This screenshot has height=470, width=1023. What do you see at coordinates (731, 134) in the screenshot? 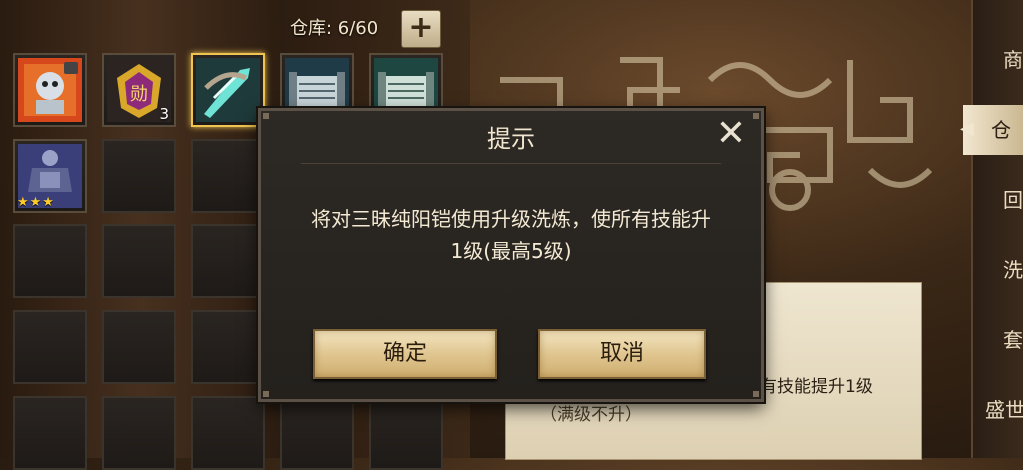
I see `close-icon: ✕` at bounding box center [731, 134].